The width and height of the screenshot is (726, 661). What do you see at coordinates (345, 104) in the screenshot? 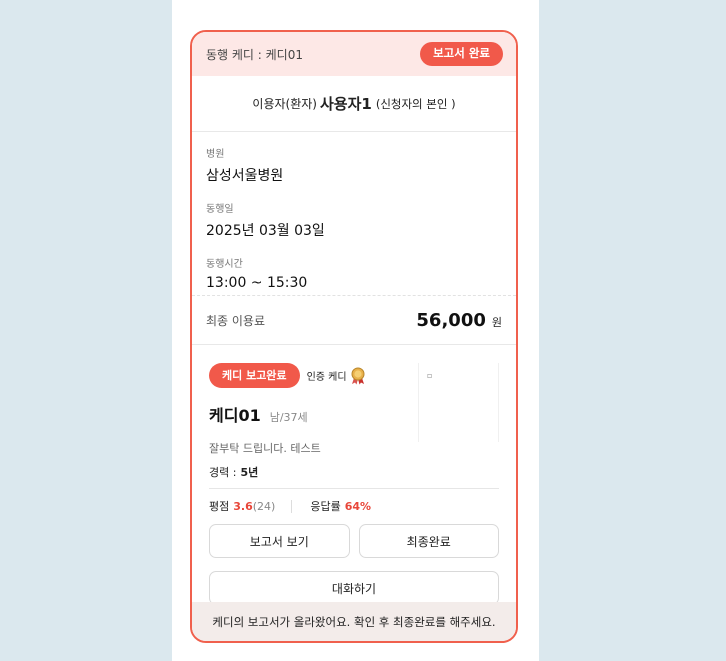
I see `user-name: 사용자1` at bounding box center [345, 104].